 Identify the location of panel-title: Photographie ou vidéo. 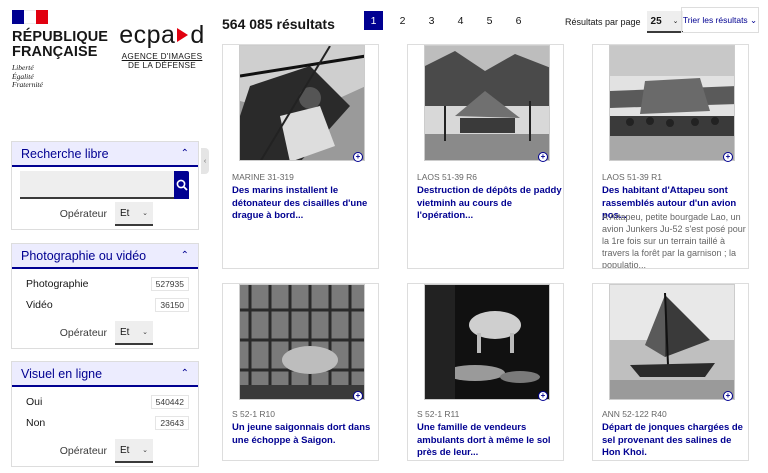
(84, 255).